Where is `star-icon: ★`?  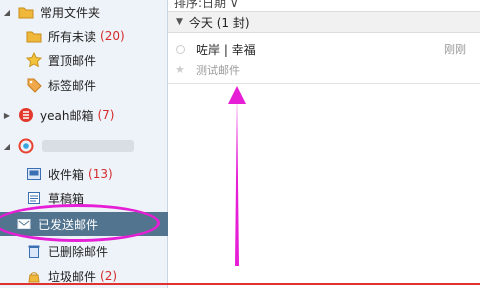
star-icon: ★ is located at coordinates (180, 69).